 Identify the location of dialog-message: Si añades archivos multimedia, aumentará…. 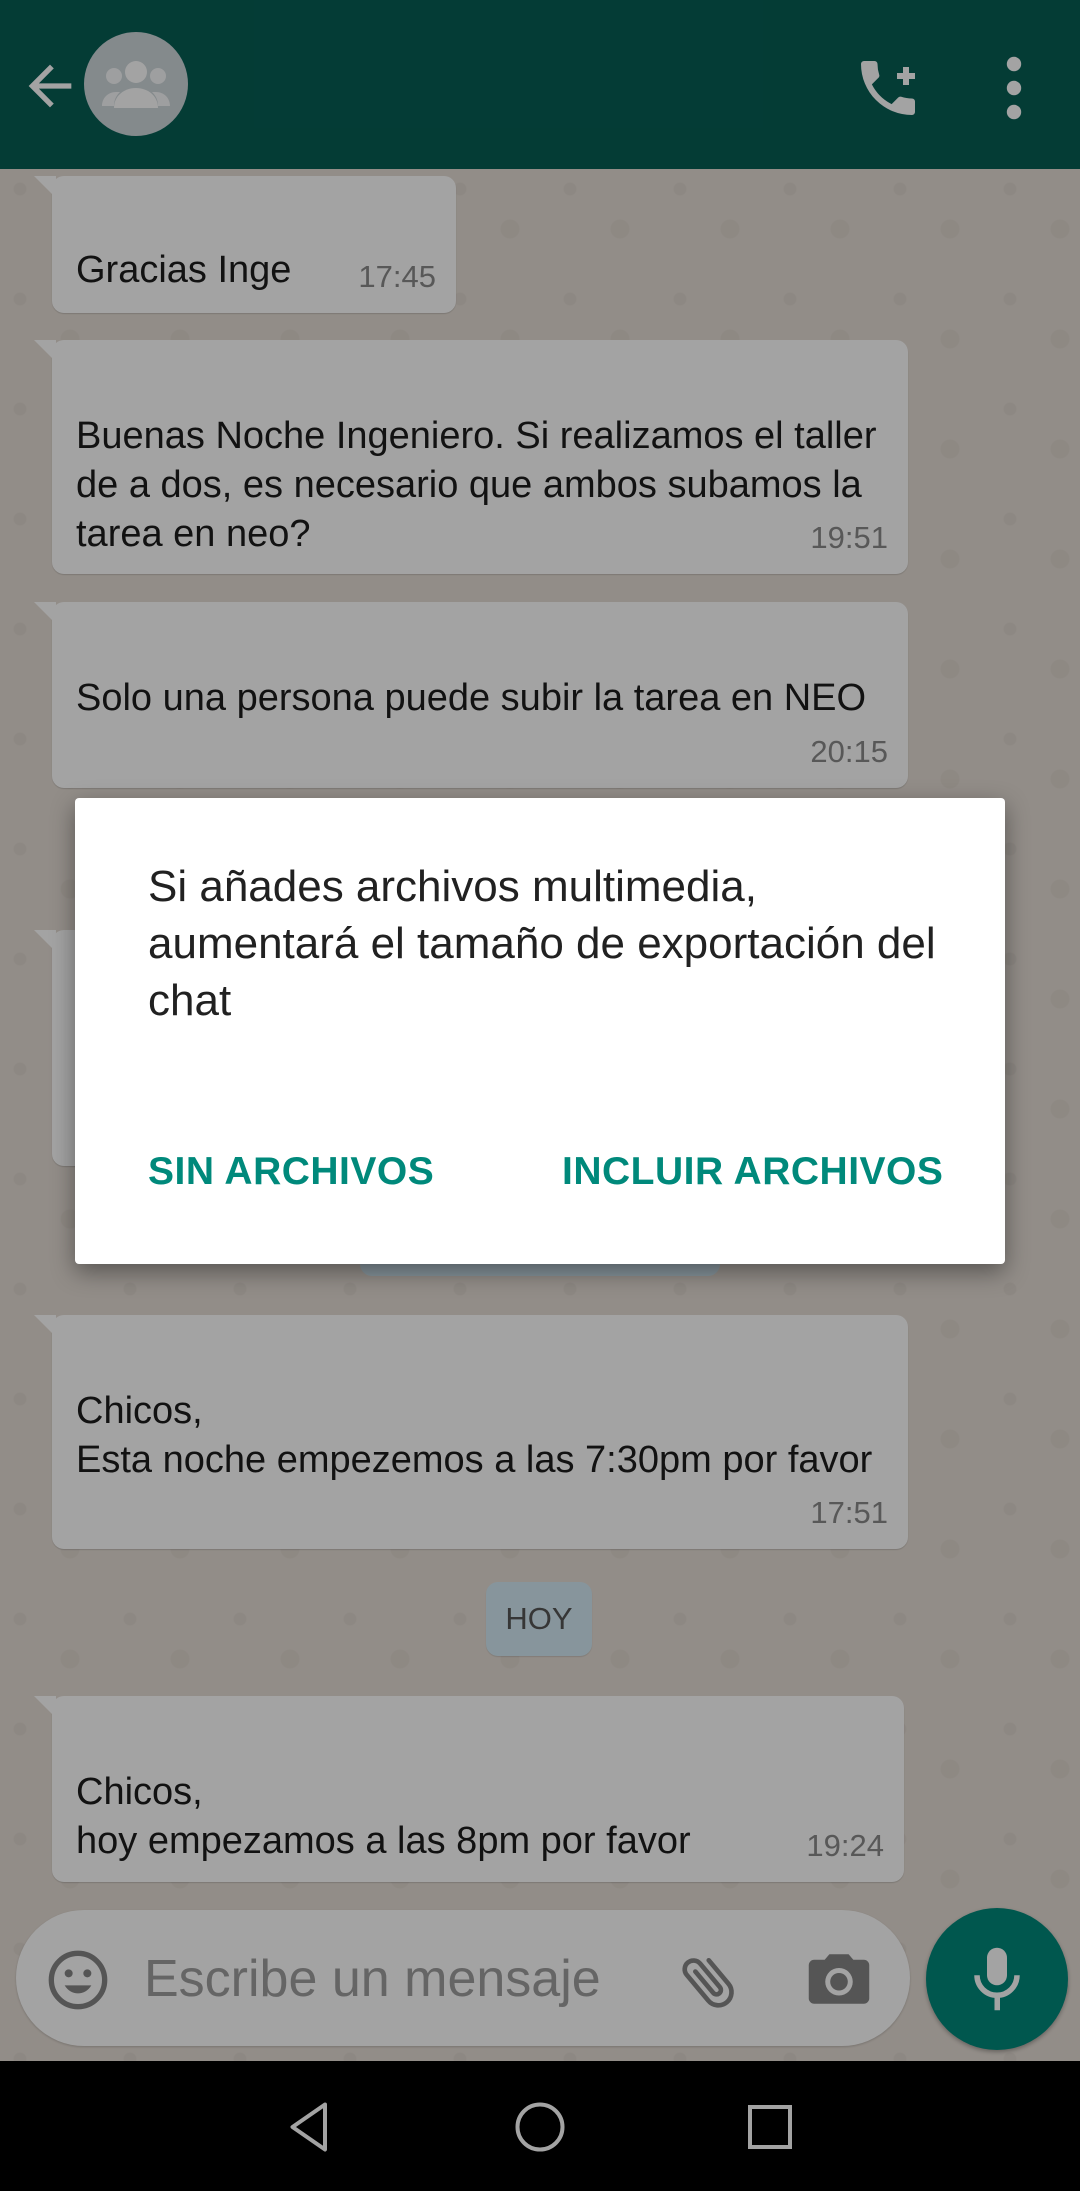
(542, 943).